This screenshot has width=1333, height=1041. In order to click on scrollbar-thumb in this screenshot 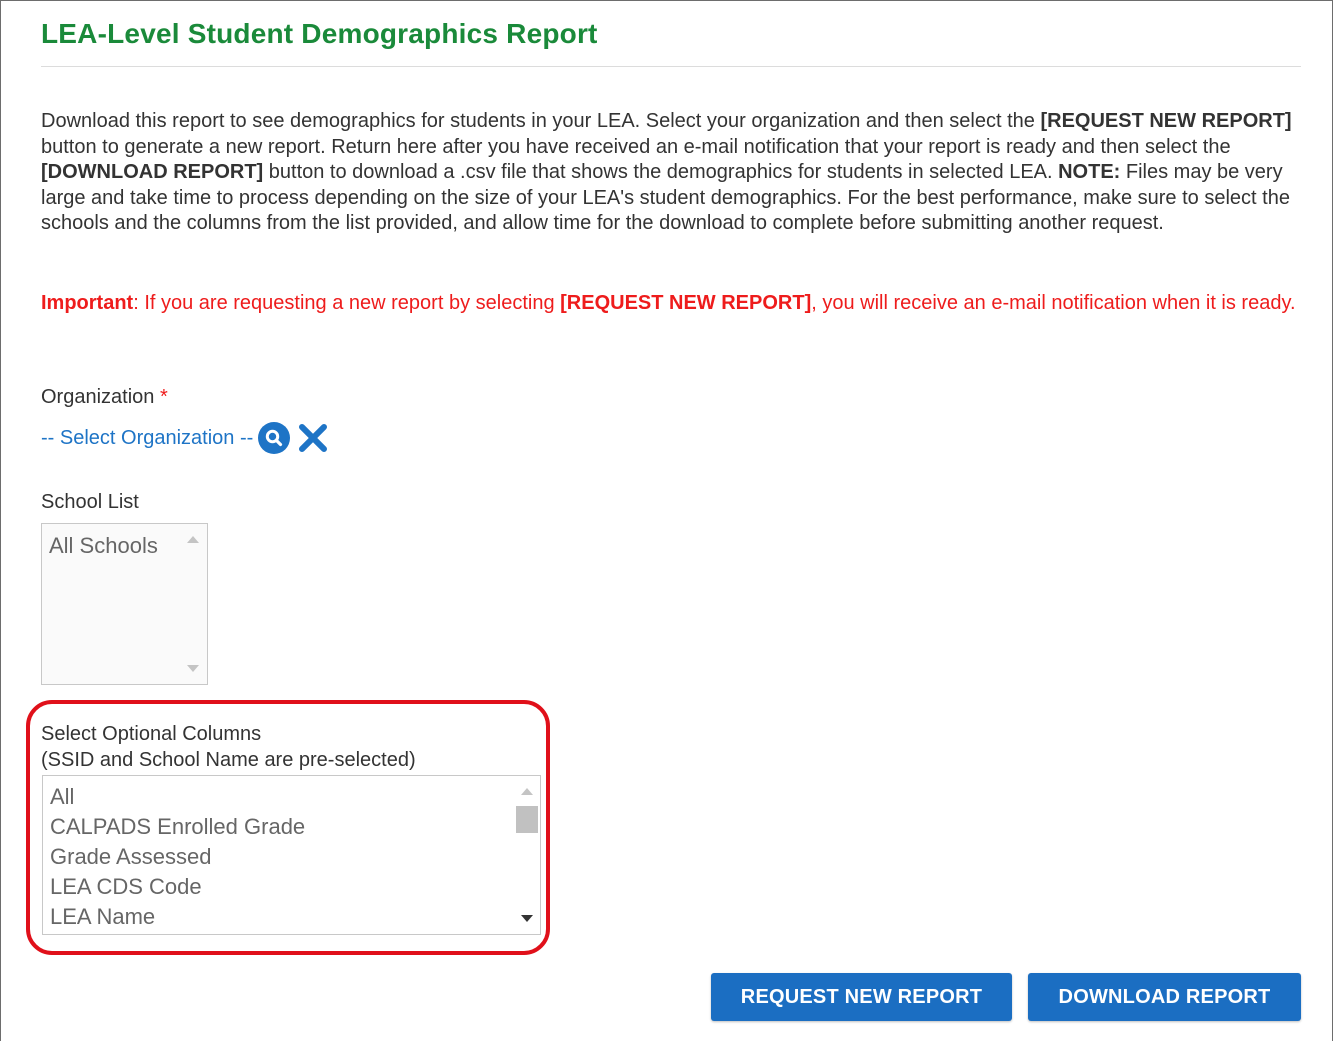, I will do `click(527, 819)`.